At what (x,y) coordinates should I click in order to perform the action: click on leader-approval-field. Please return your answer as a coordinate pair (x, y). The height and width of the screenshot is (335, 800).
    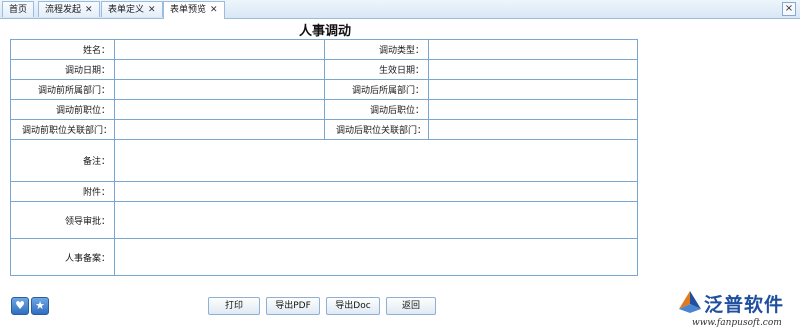
    Looking at the image, I should click on (376, 220).